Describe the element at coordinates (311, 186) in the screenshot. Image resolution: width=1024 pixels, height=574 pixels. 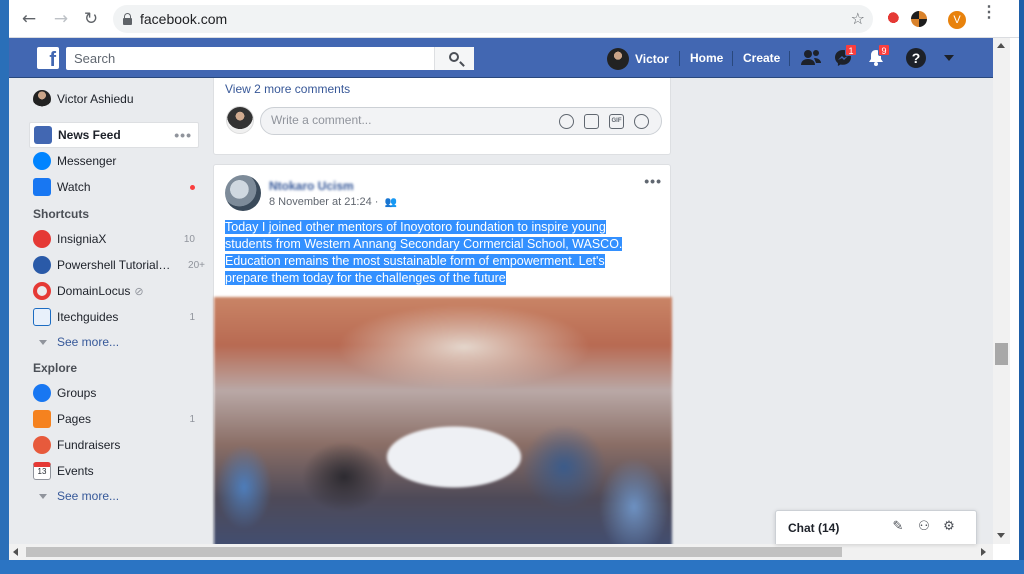
I see `post-author: Ntokaro Ucism` at that location.